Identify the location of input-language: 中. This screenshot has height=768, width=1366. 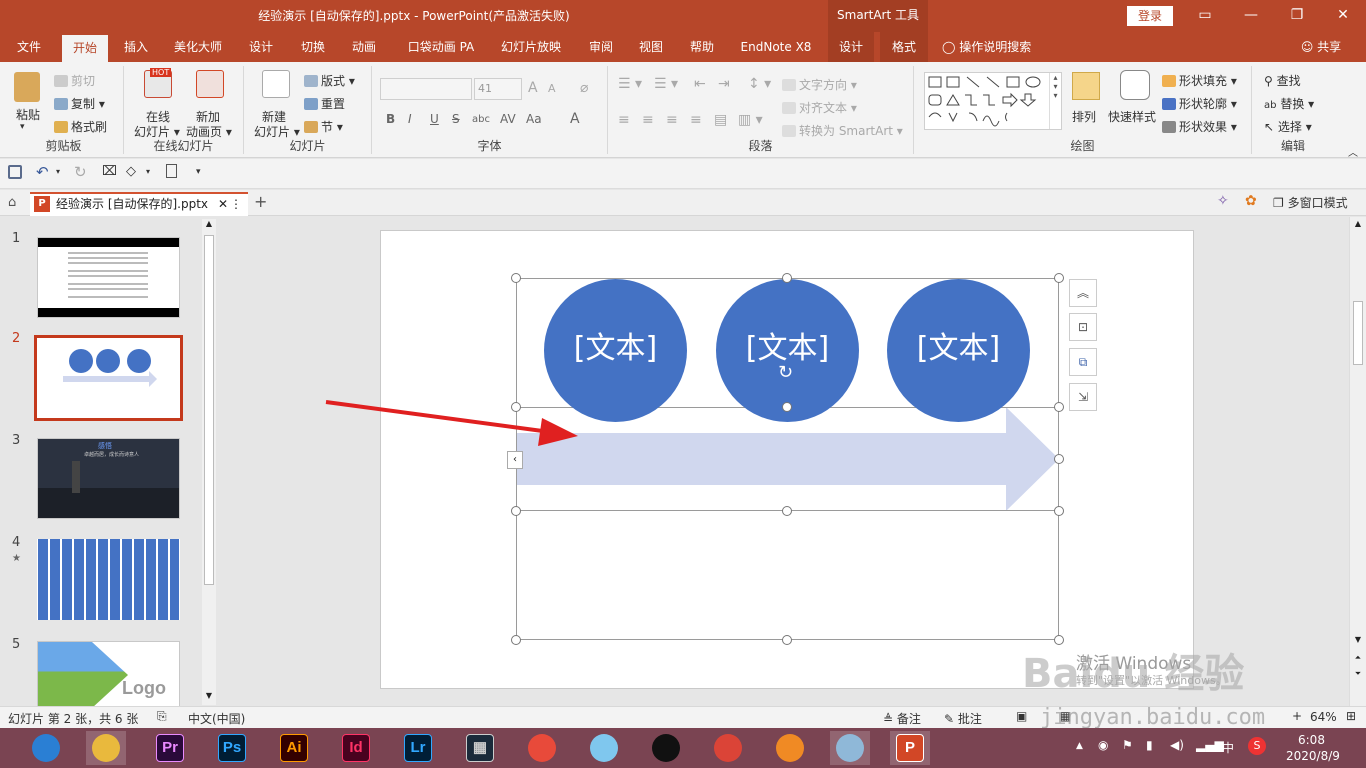
(1228, 747).